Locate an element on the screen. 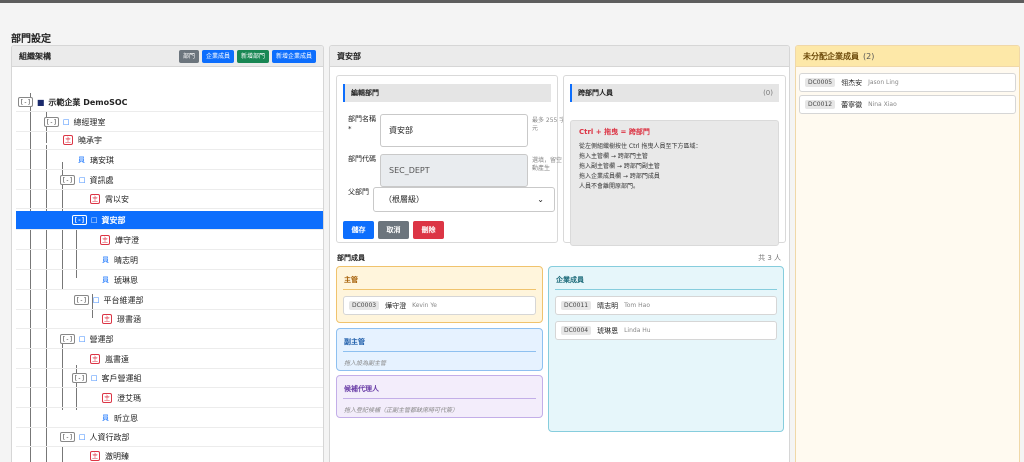  tree-node: [-] □ 資訊處 is located at coordinates (169, 180).